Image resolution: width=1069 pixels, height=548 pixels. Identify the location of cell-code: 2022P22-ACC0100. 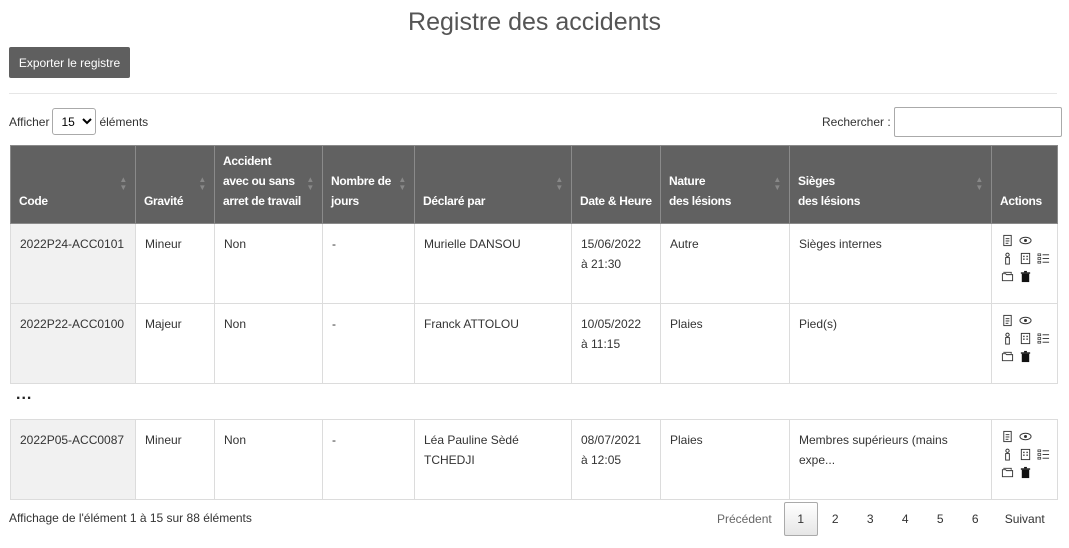
(73, 343).